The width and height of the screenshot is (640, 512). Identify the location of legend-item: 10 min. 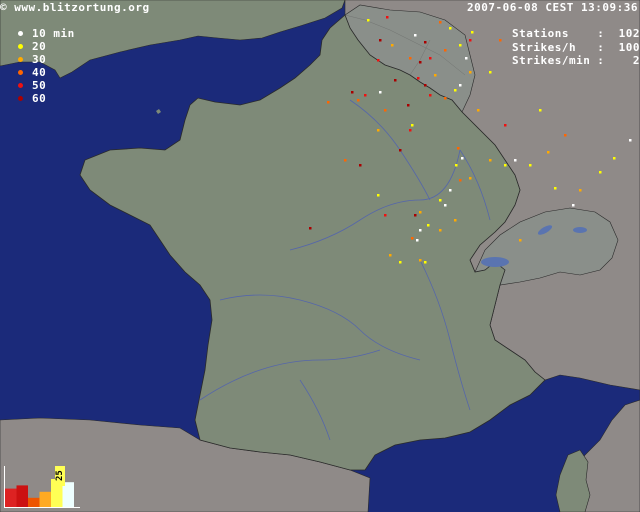
(46, 33).